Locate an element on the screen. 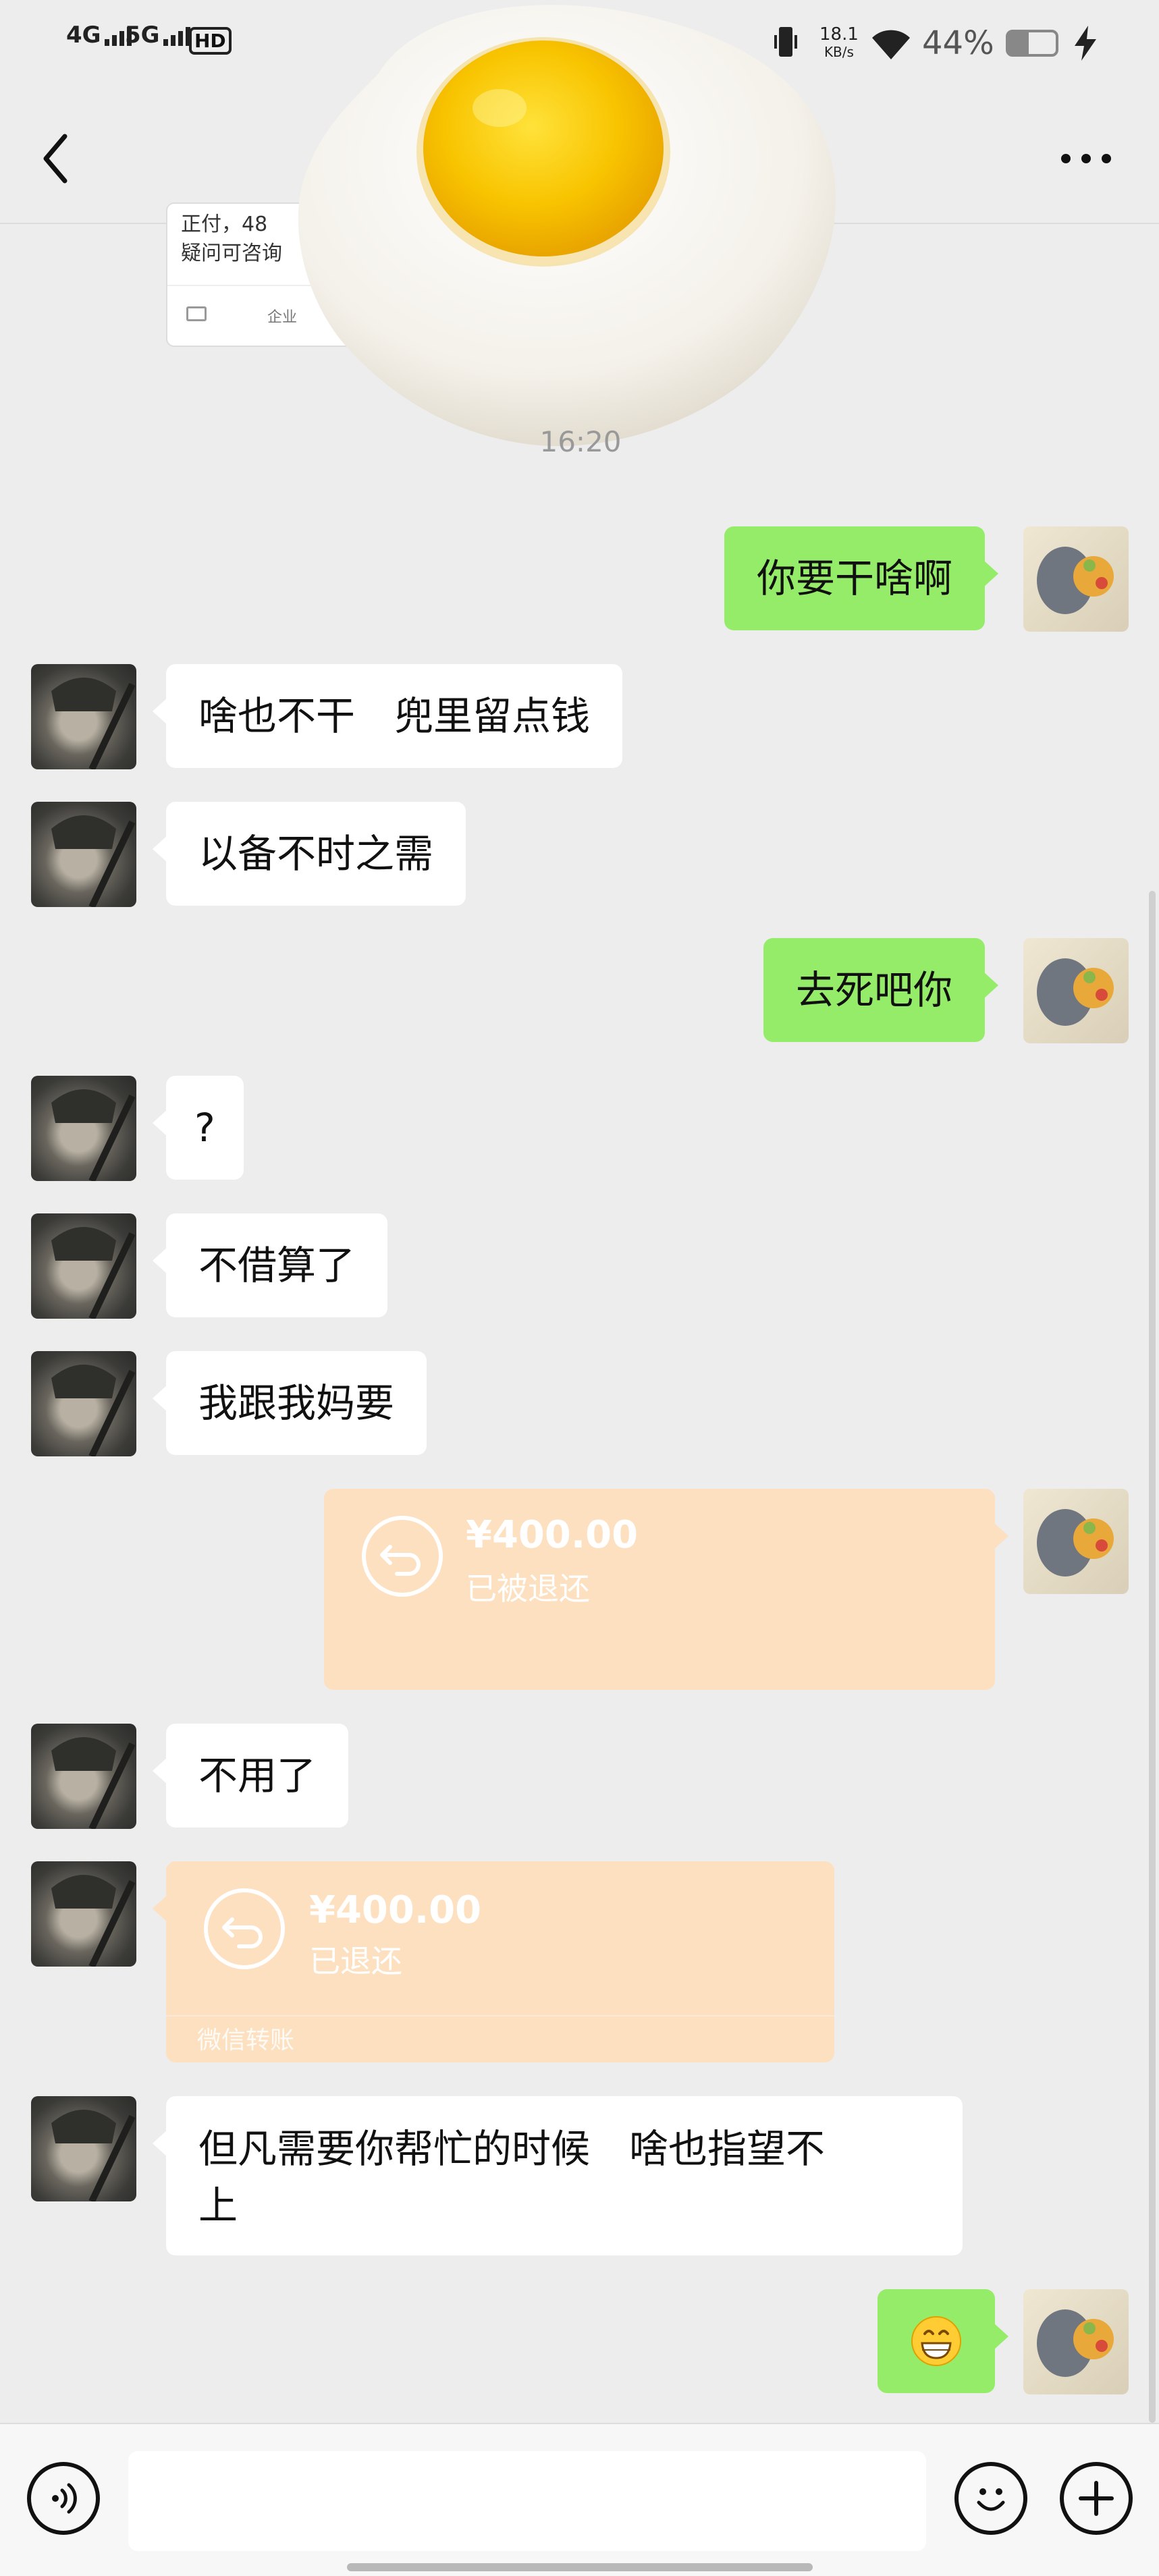 This screenshot has height=2576, width=1159. keyboard-icon is located at coordinates (197, 313).